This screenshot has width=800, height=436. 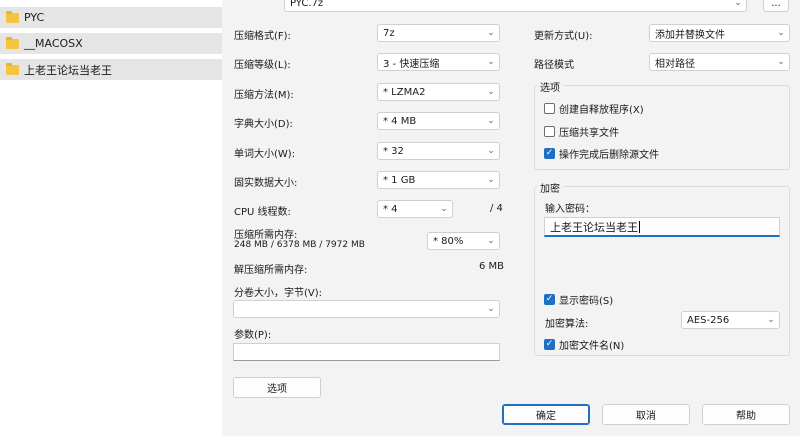 I want to click on mem-compress-detail: 248 MB / 6378 MB / 7972 MB, so click(x=299, y=245).